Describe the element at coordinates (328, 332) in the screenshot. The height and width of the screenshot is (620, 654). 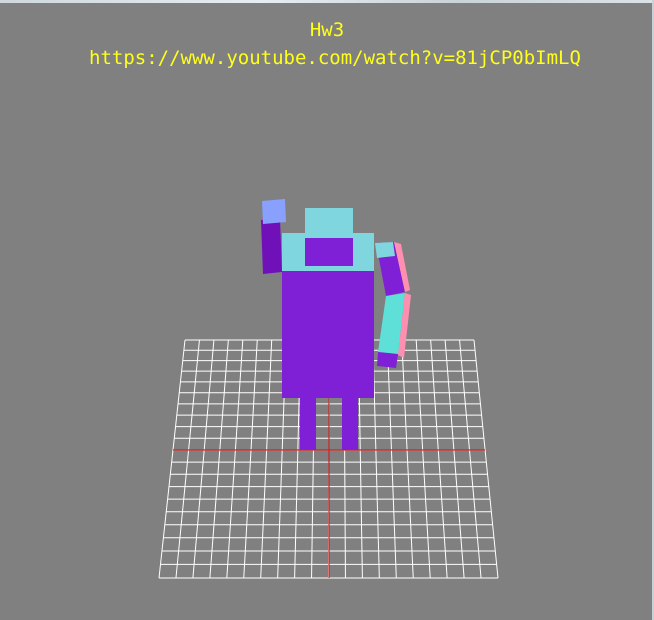
I see `robot-torso` at that location.